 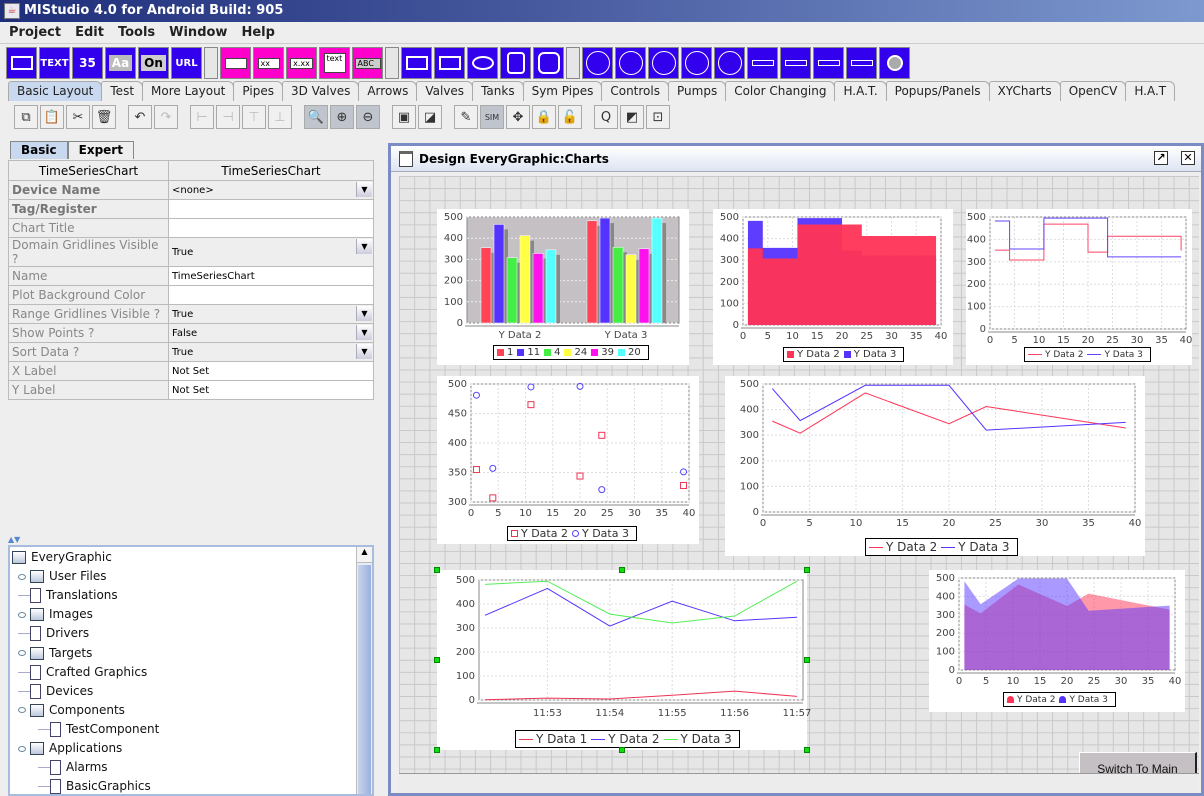 What do you see at coordinates (94, 785) in the screenshot?
I see `tree-item-basicgraphics: BasicGraphics` at bounding box center [94, 785].